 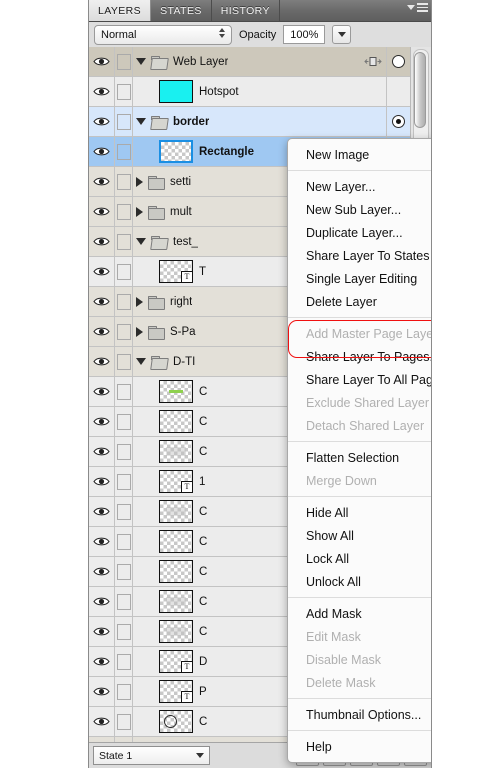 What do you see at coordinates (417, 7) in the screenshot?
I see `panel-menu-icon` at bounding box center [417, 7].